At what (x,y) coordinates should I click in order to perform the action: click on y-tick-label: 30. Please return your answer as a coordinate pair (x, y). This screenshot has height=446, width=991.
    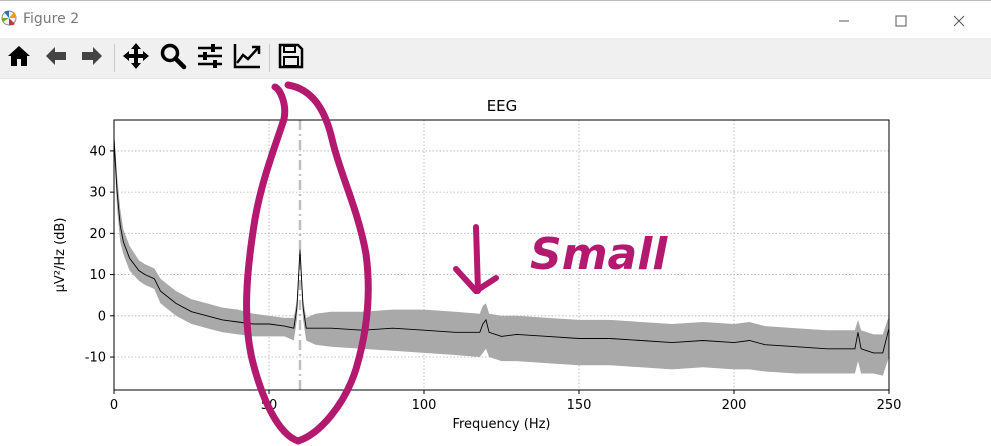
    Looking at the image, I should click on (97, 193).